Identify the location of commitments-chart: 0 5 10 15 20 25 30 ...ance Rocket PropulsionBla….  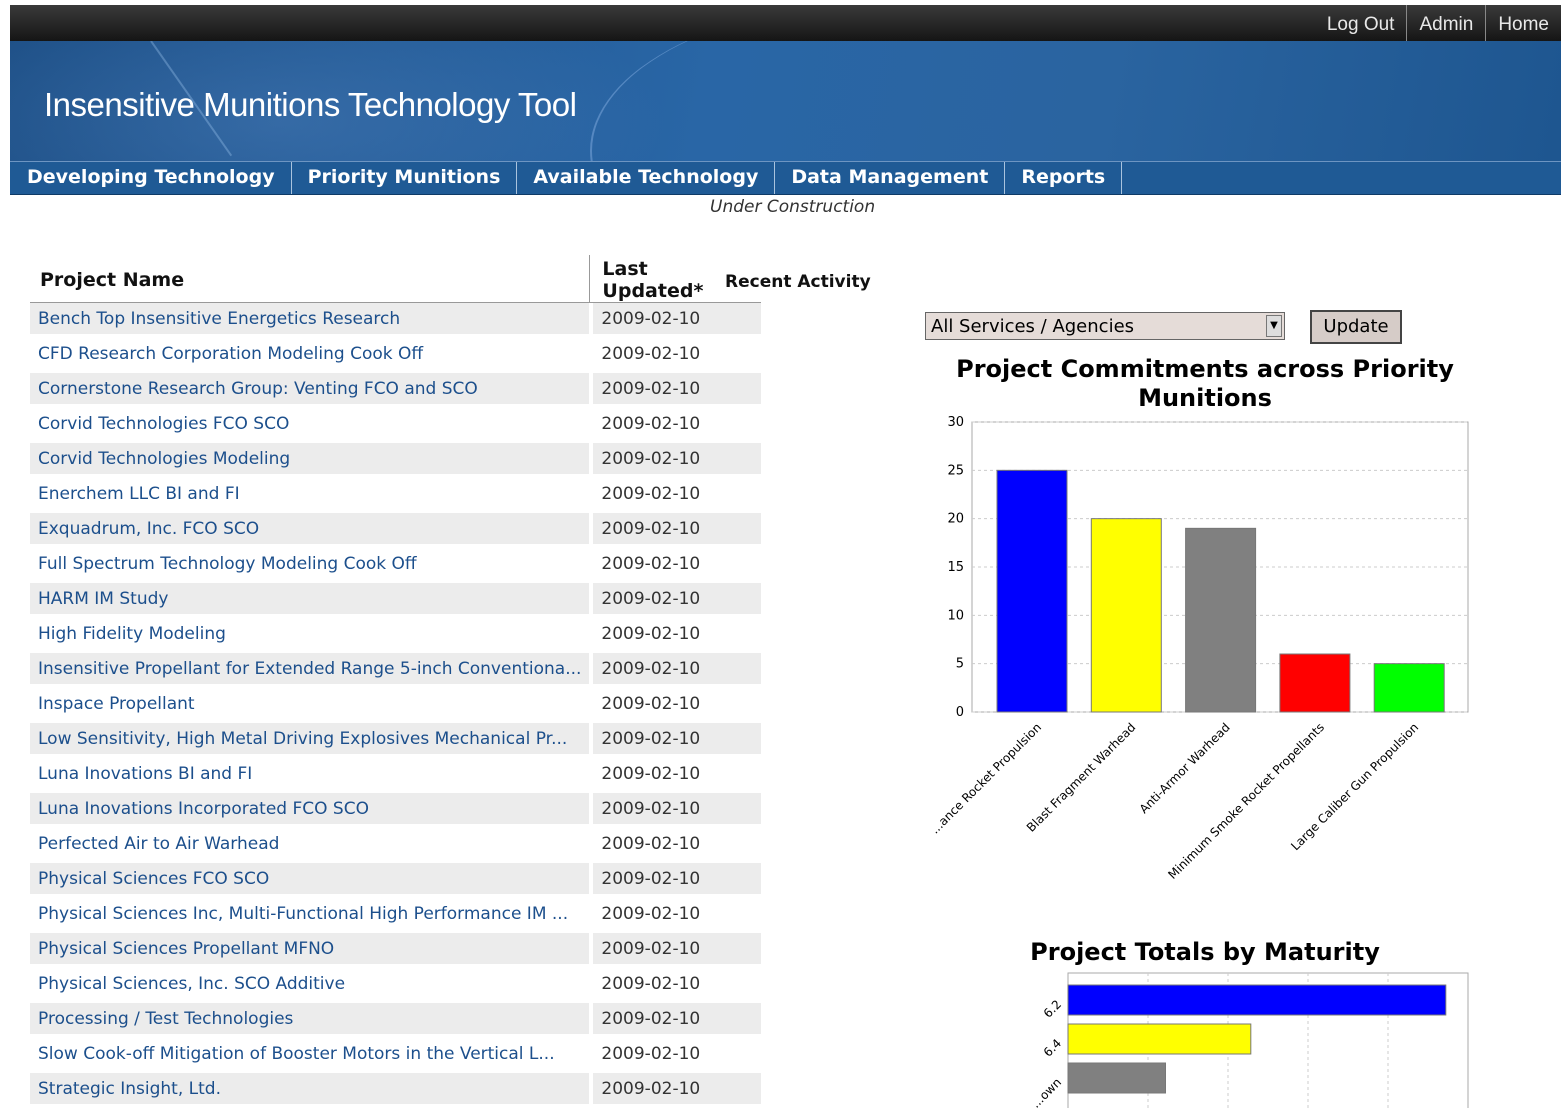
(1198, 648).